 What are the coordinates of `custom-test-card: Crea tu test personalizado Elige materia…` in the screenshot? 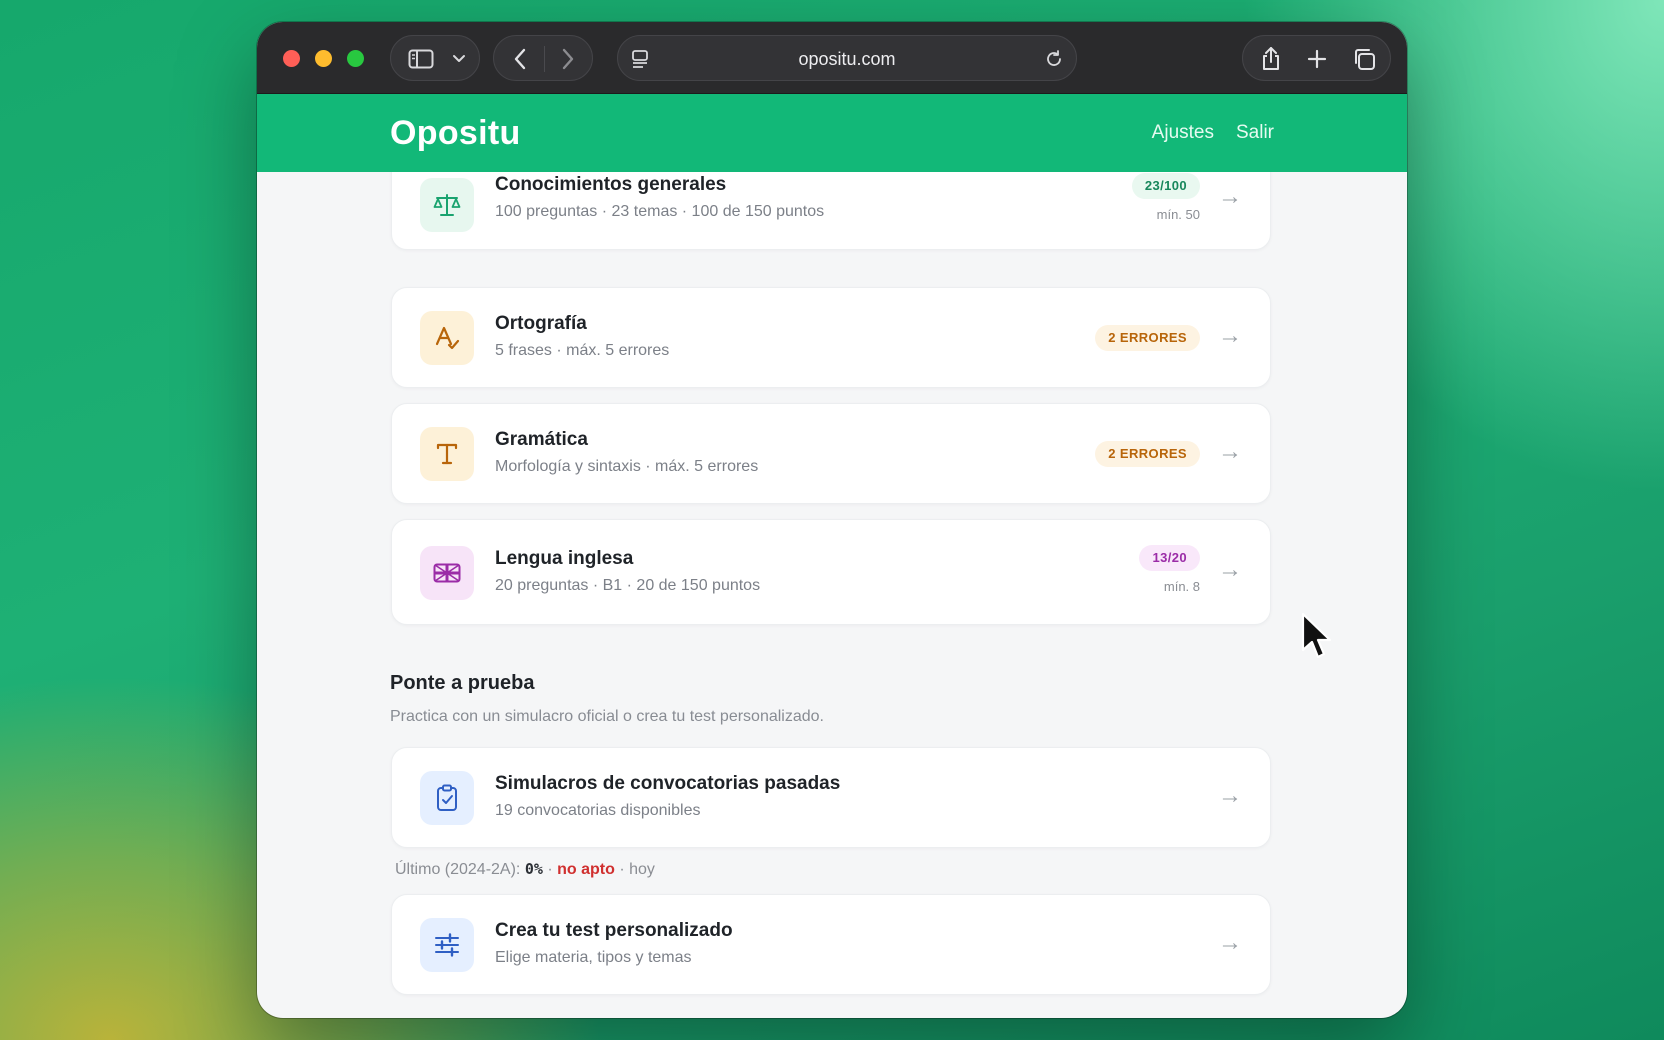 It's located at (831, 944).